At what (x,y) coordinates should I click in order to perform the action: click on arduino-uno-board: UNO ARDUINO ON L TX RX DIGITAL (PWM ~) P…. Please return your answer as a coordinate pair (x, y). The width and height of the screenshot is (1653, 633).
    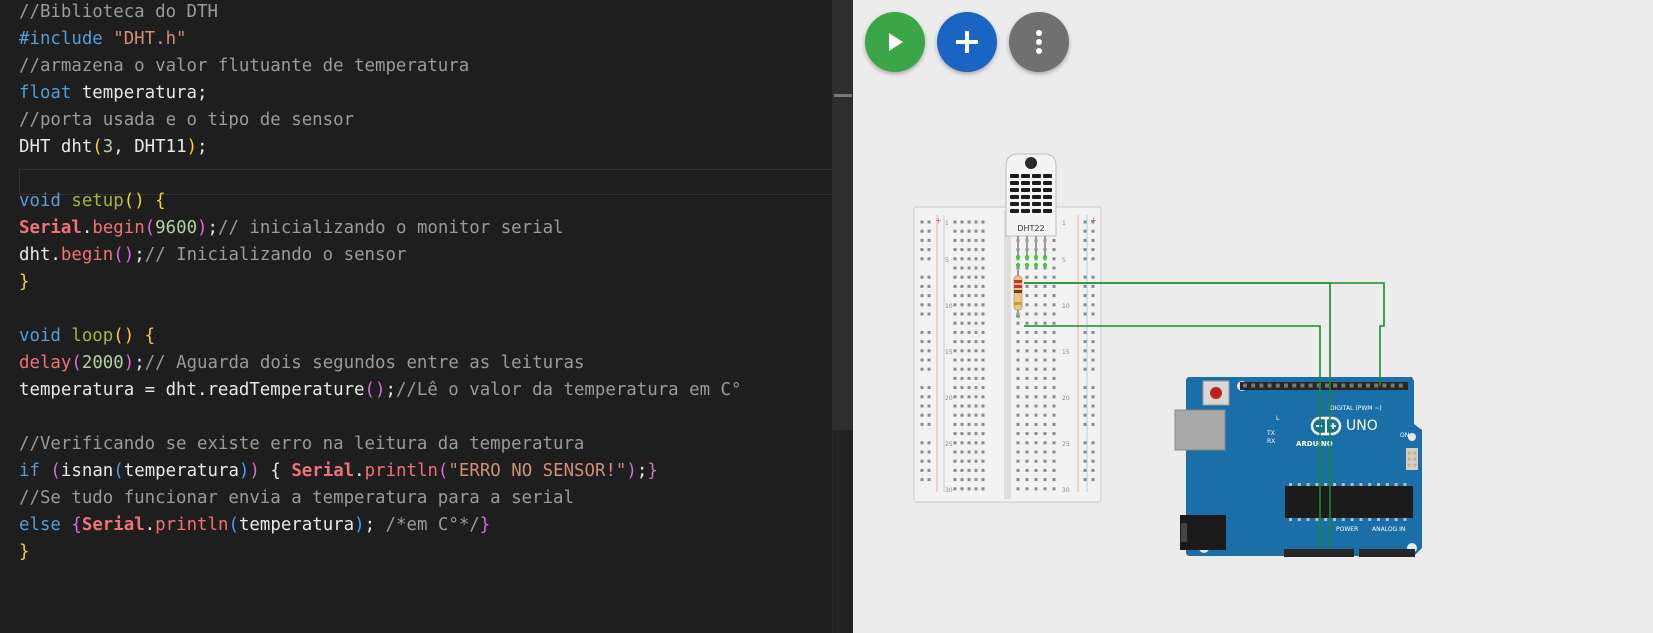
    Looking at the image, I should click on (1298, 467).